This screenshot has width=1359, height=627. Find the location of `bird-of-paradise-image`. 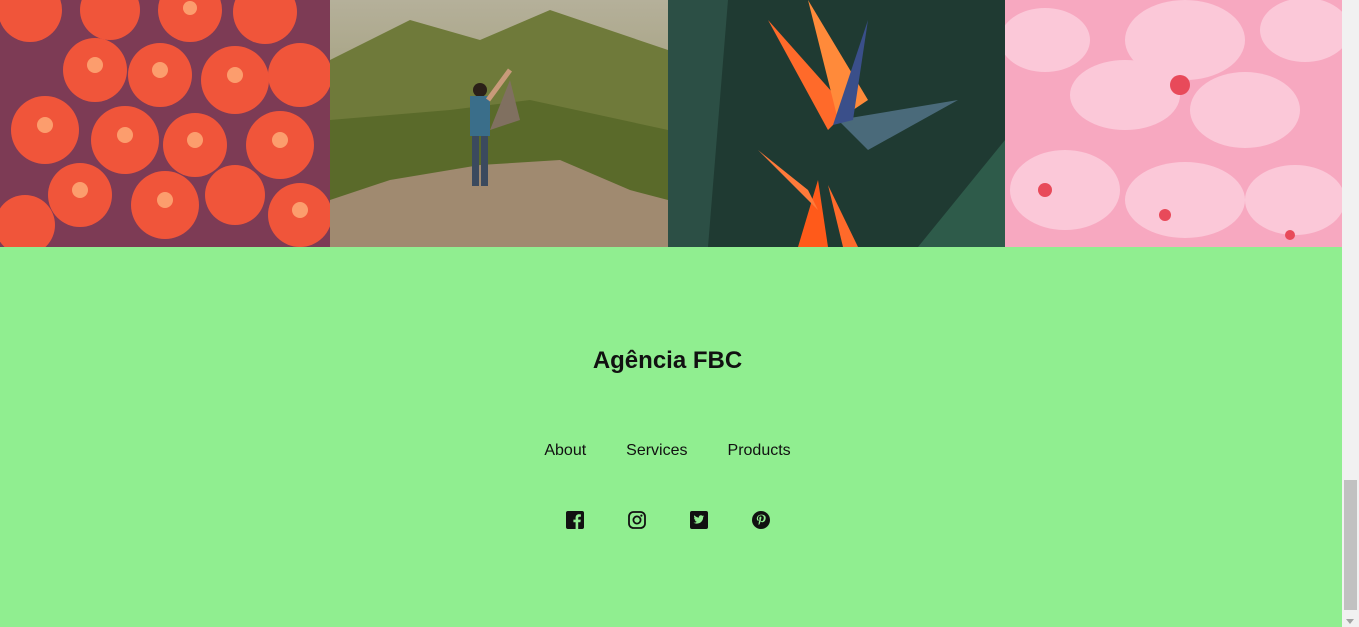

bird-of-paradise-image is located at coordinates (836, 123).